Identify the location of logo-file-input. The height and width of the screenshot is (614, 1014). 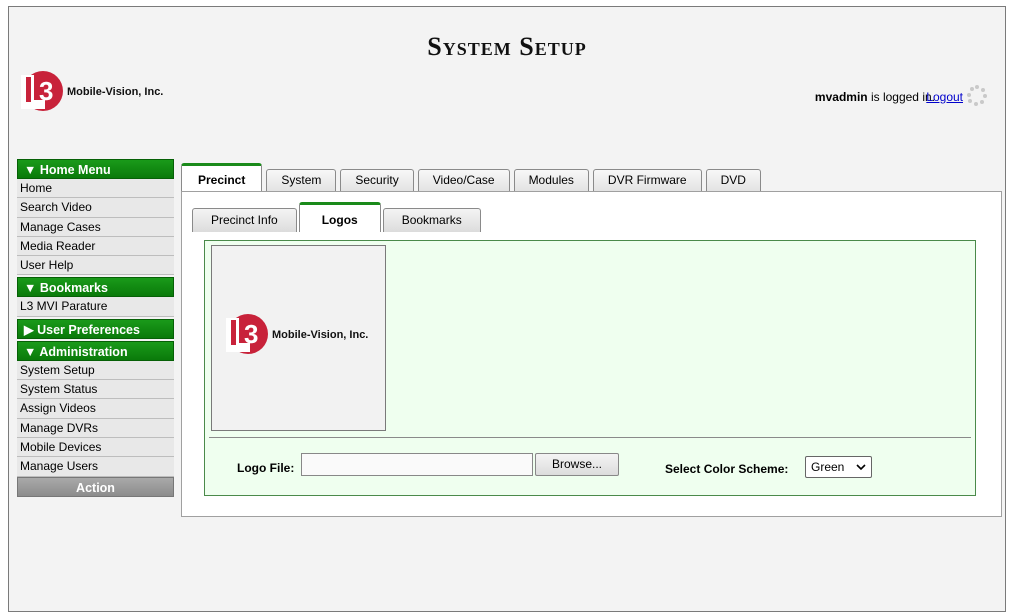
(417, 464).